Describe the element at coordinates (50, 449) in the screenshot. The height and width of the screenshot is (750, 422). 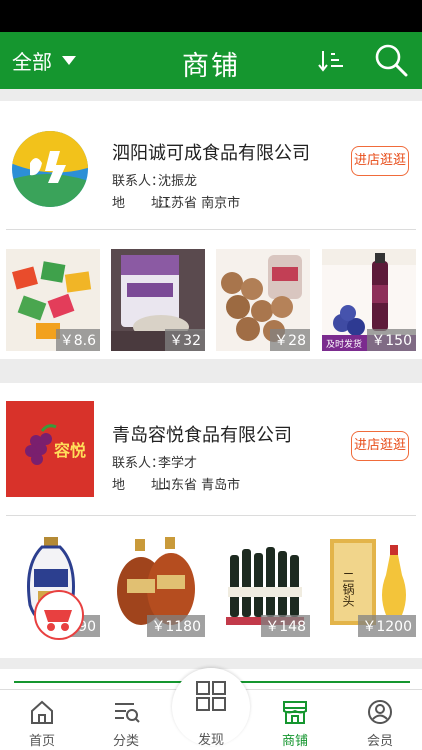
I see `shop-logo-image: 容悦` at that location.